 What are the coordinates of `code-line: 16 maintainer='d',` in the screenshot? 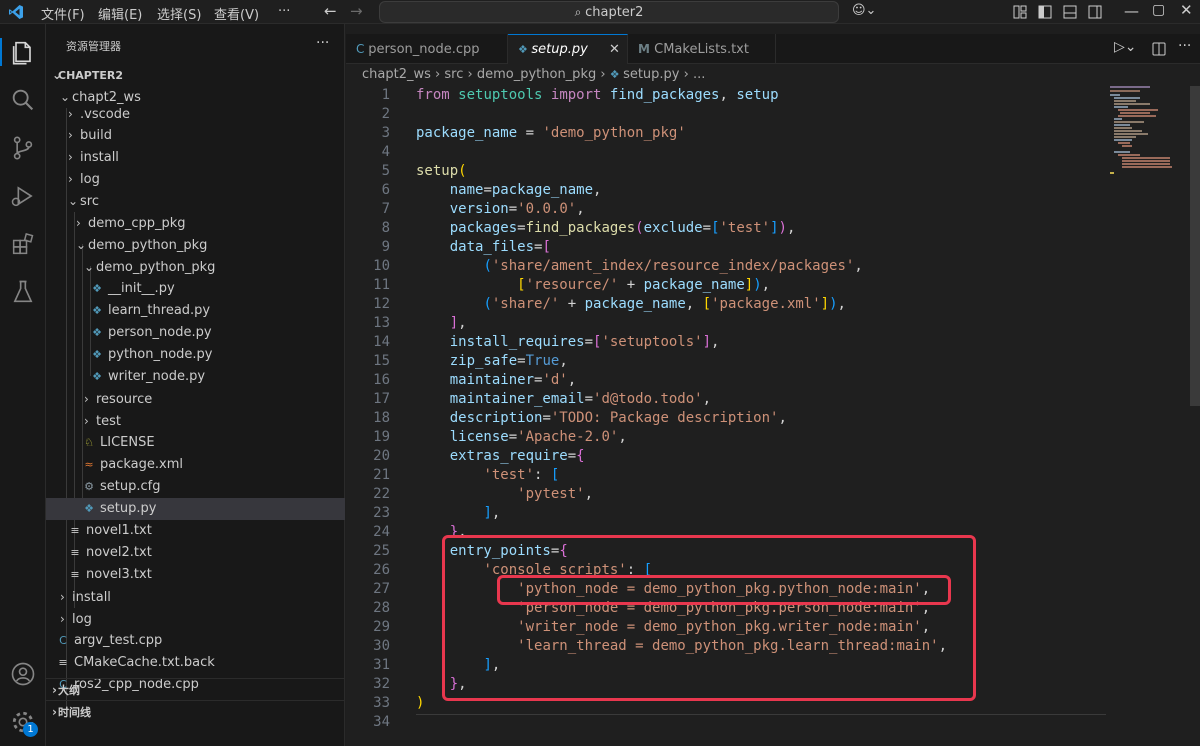 It's located at (726, 380).